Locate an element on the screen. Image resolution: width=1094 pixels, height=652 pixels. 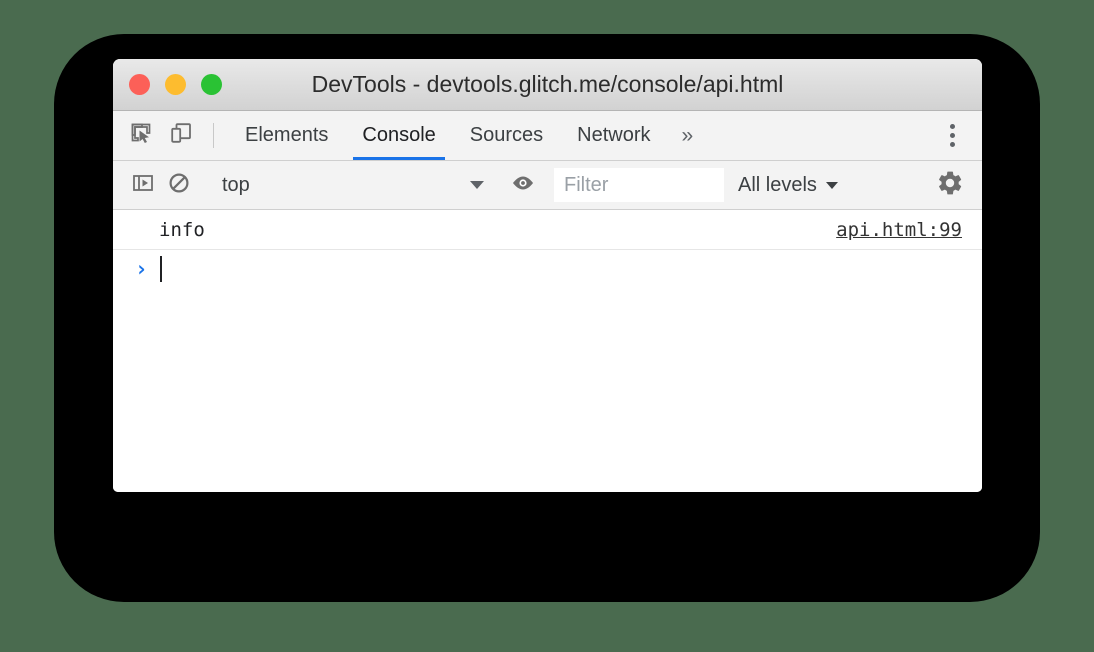
tab-network: Network is located at coordinates (613, 135).